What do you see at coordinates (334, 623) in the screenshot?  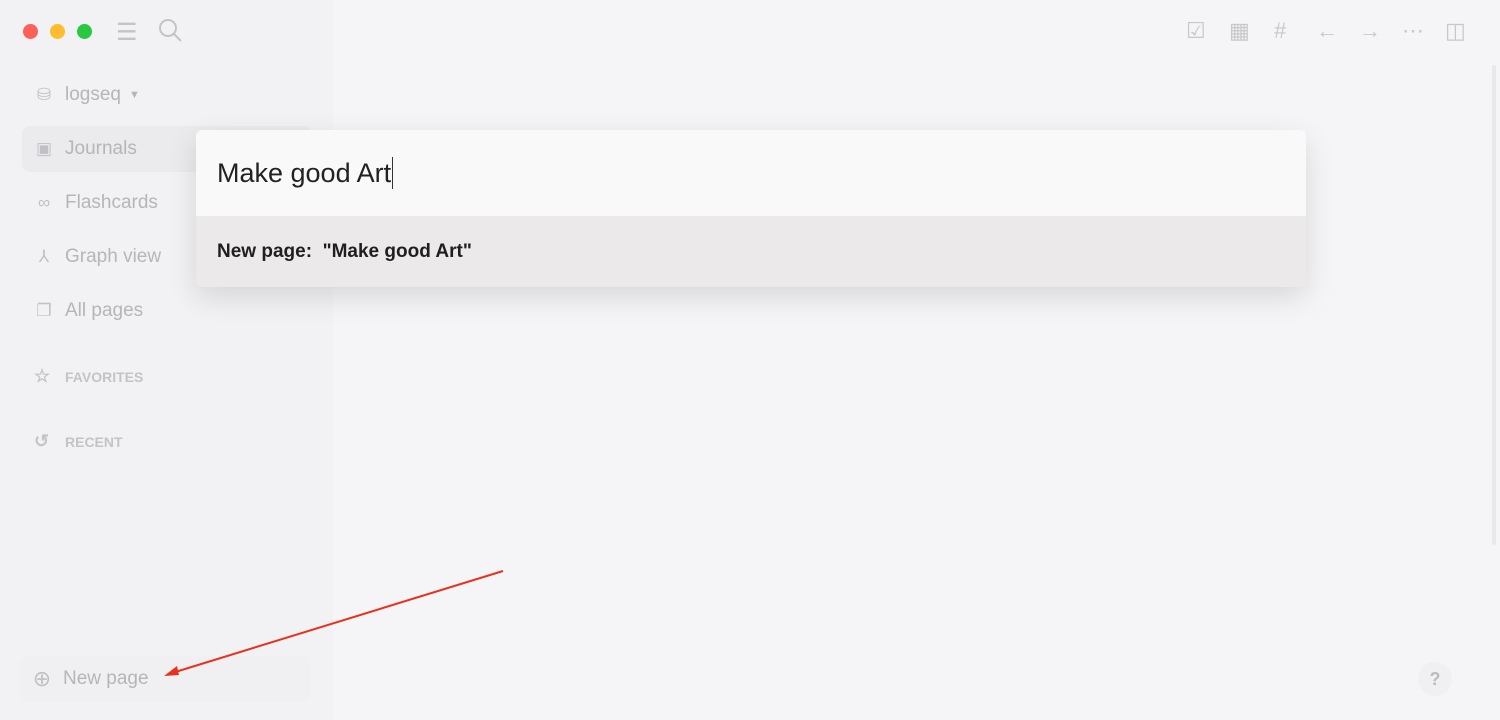 I see `annotation-arrow` at bounding box center [334, 623].